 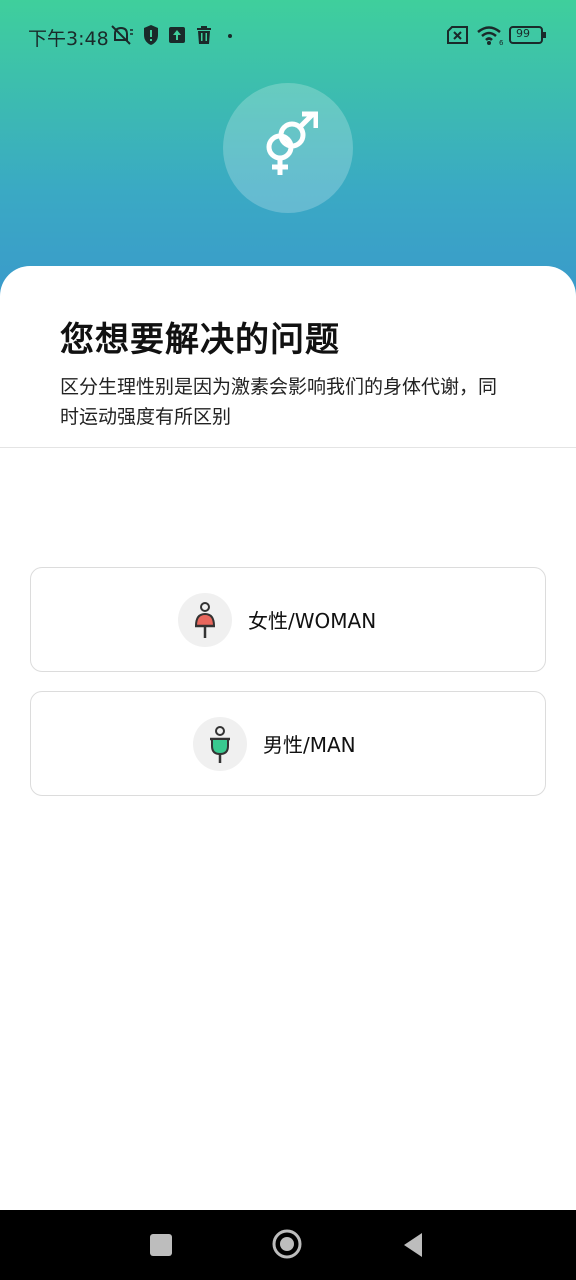 I want to click on hero-circle, so click(x=288, y=148).